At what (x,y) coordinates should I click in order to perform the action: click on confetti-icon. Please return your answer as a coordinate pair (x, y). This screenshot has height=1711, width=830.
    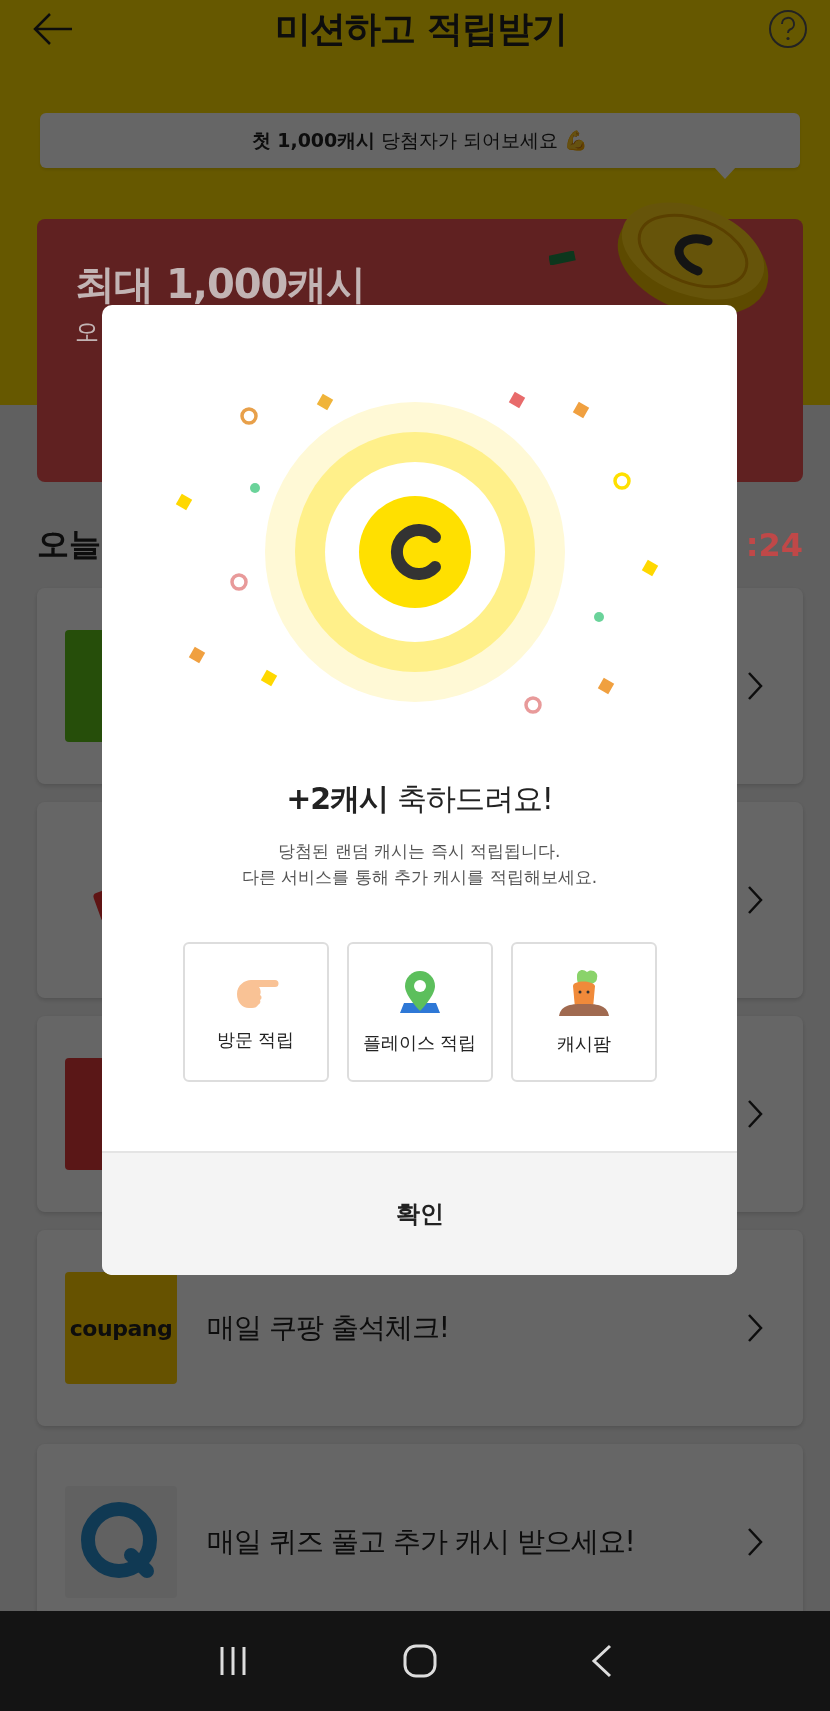
    Looking at the image, I should click on (563, 258).